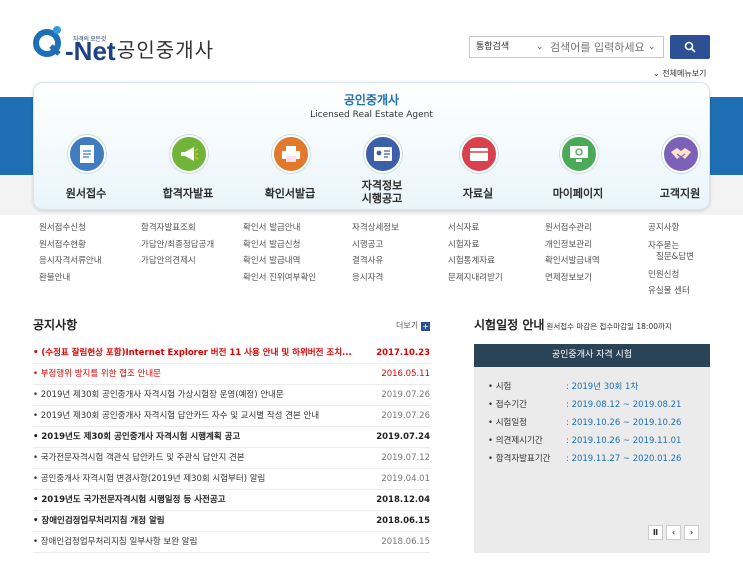 The height and width of the screenshot is (566, 743). Describe the element at coordinates (584, 422) in the screenshot. I see `schedule-row: • 시험일정: 2019.10.26 ~ 2019.10.26` at that location.